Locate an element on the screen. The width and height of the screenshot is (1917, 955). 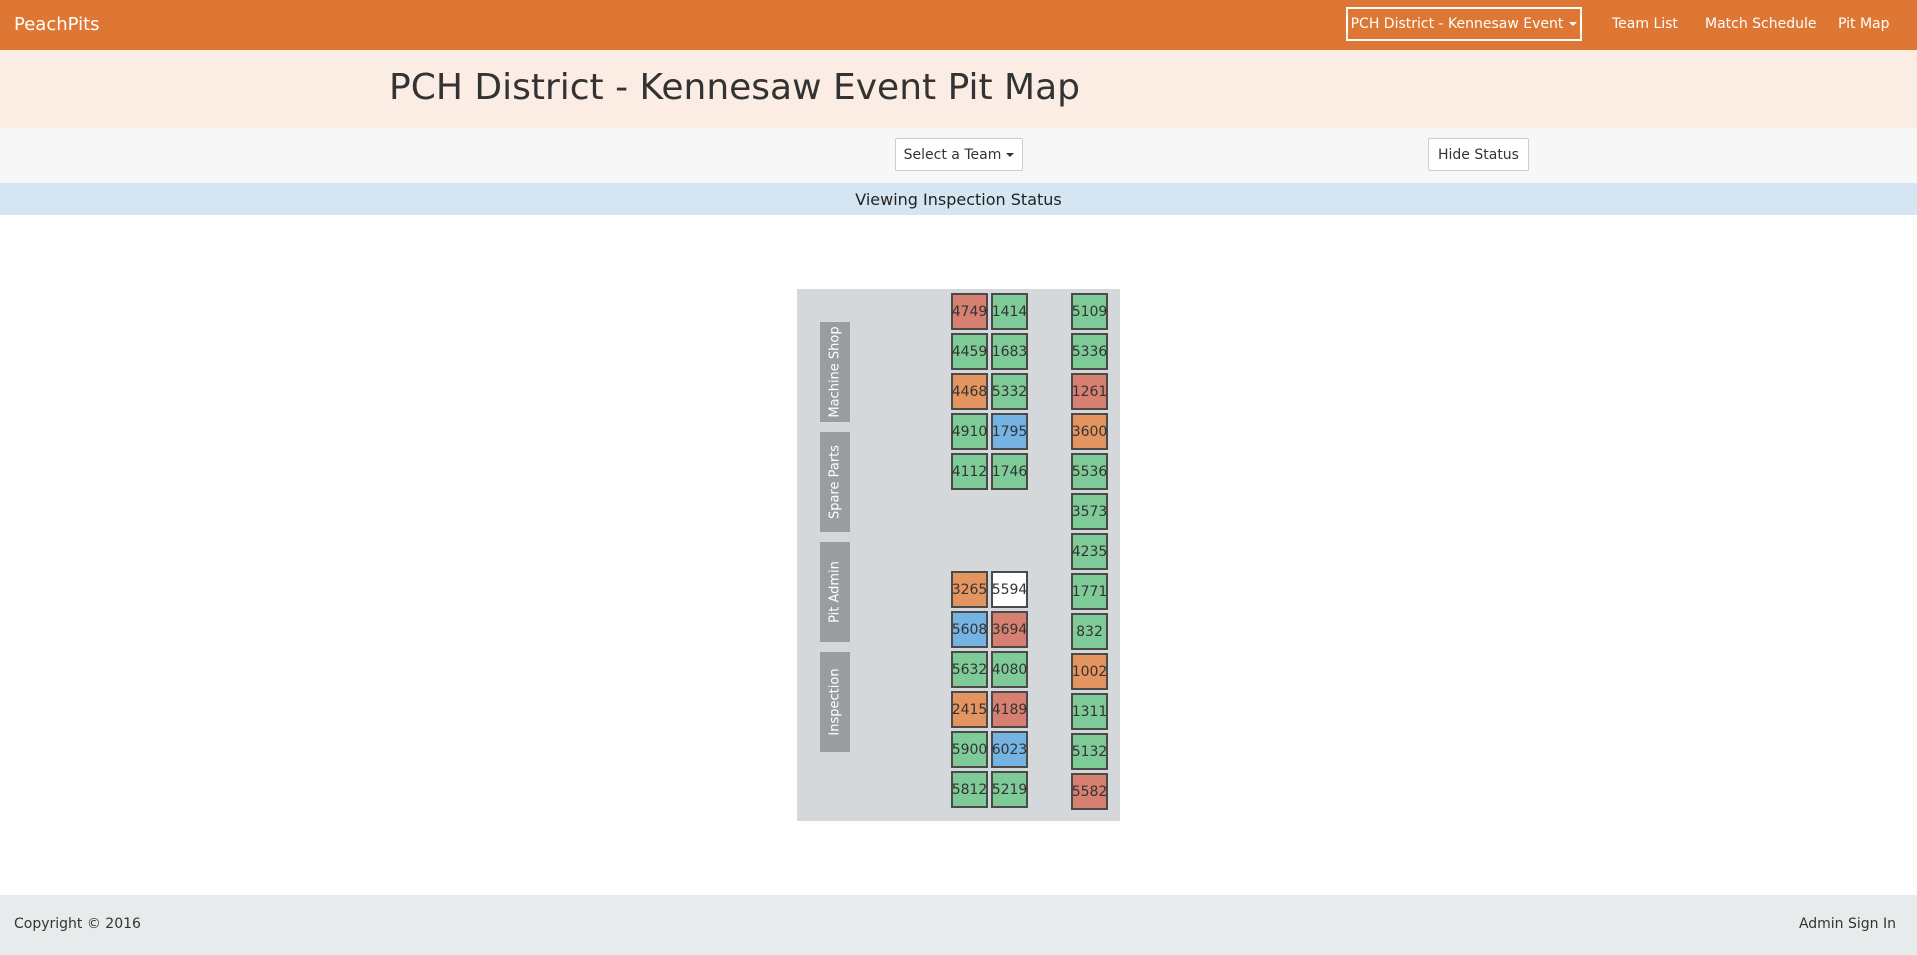
zone-inspection: Inspection is located at coordinates (835, 702).